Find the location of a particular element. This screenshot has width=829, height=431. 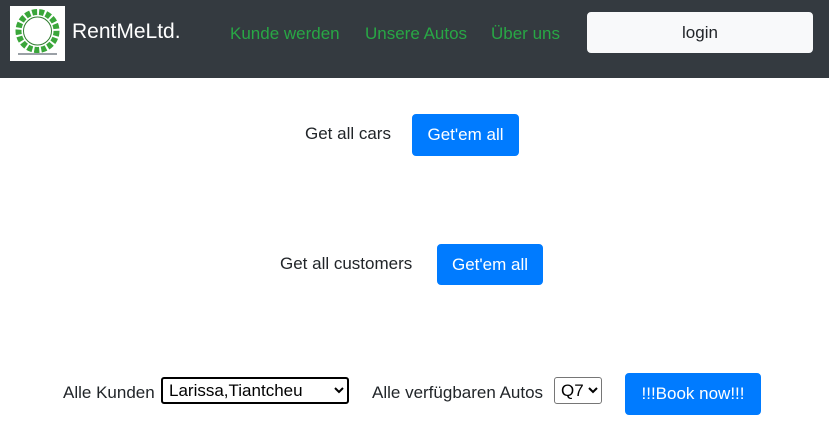

company-logo is located at coordinates (37, 33).